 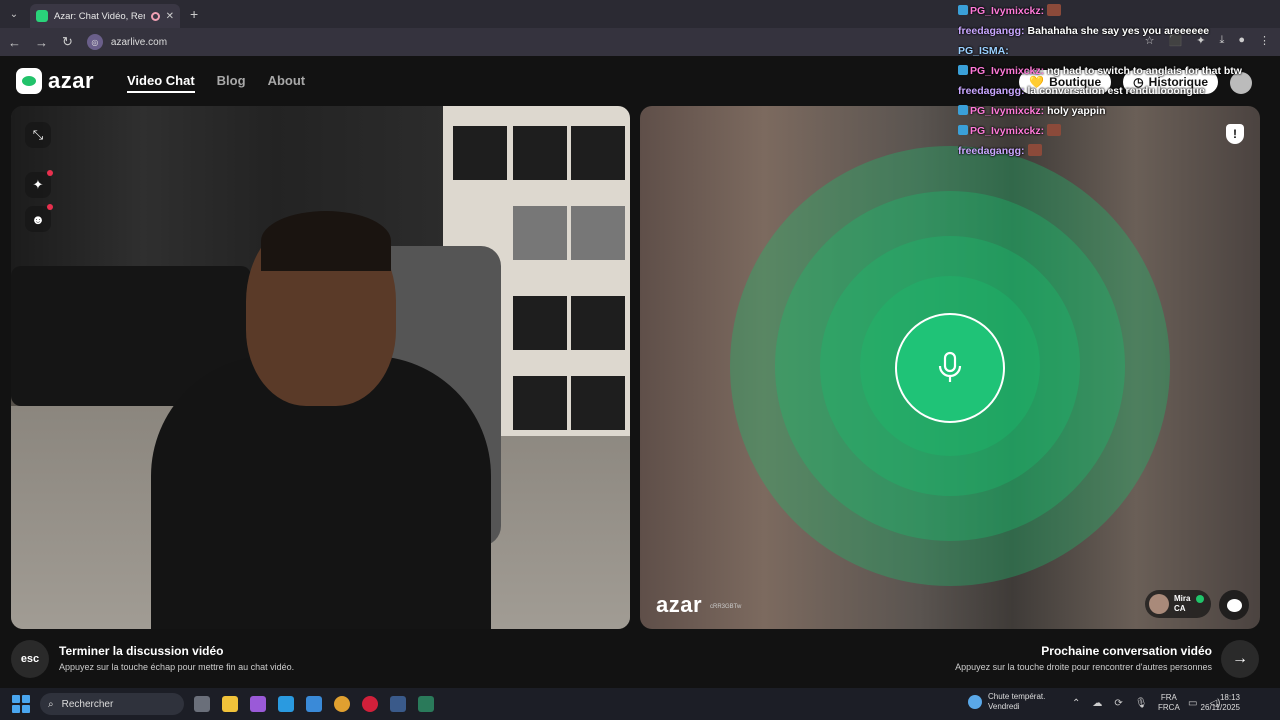 What do you see at coordinates (67, 42) in the screenshot?
I see `reload-icon: ↻` at bounding box center [67, 42].